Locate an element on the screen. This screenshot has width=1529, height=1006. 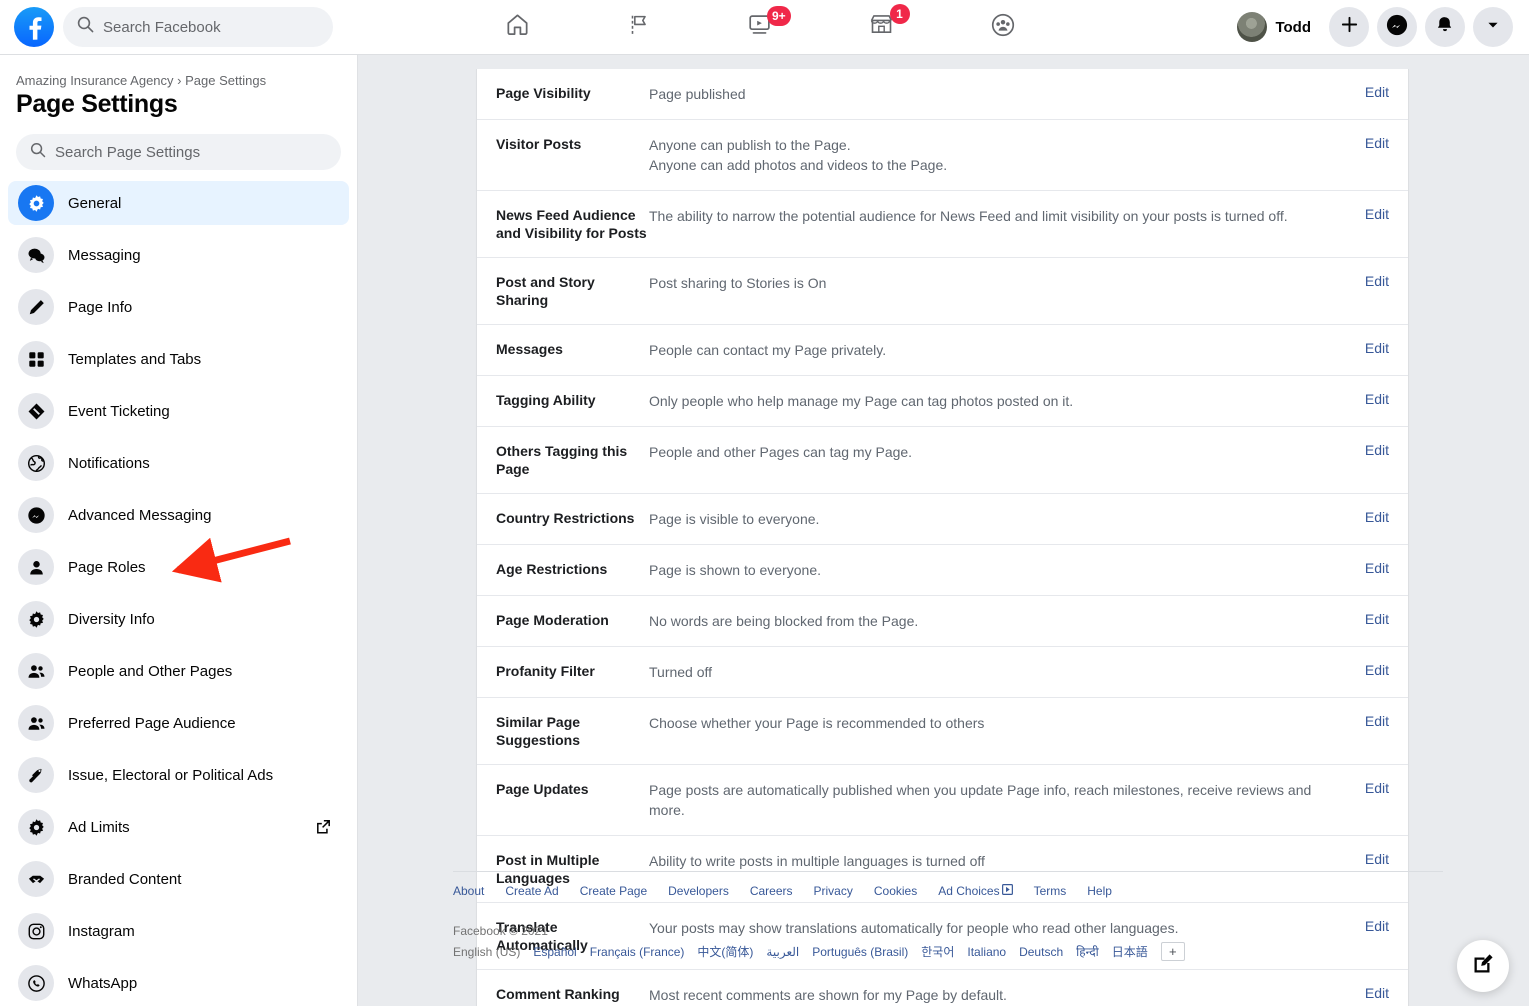
language-option: العربية is located at coordinates (782, 952).